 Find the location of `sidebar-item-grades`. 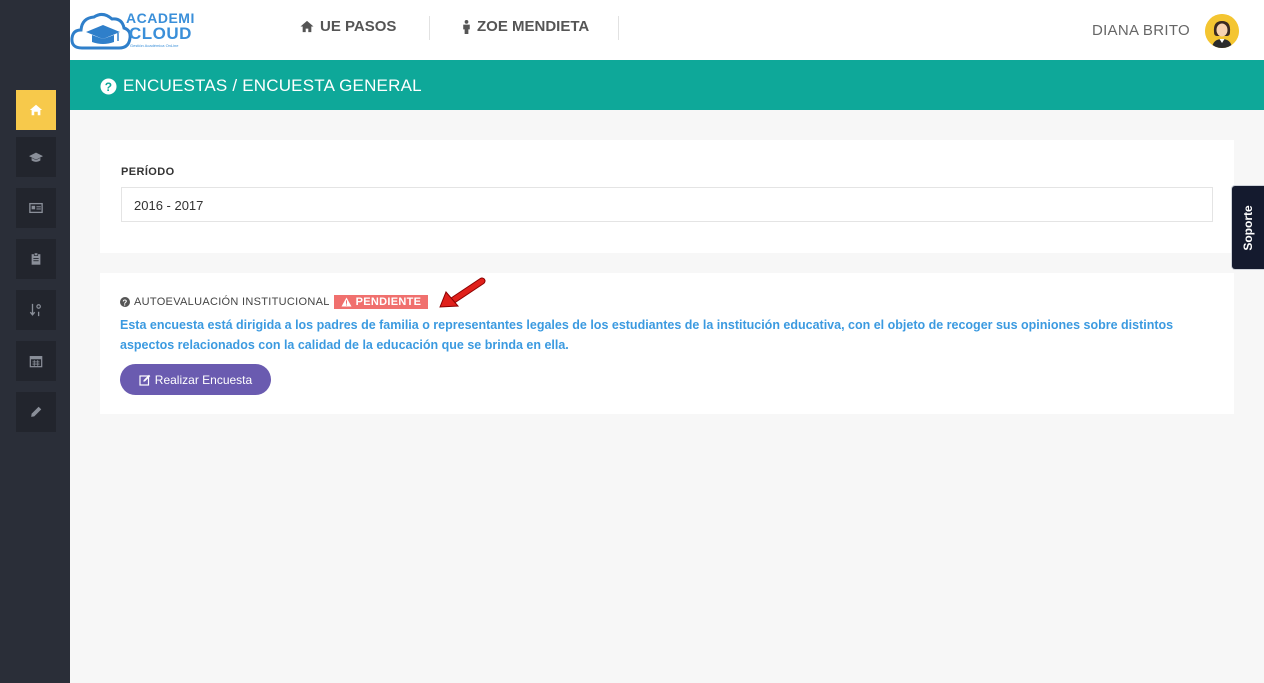

sidebar-item-grades is located at coordinates (36, 310).